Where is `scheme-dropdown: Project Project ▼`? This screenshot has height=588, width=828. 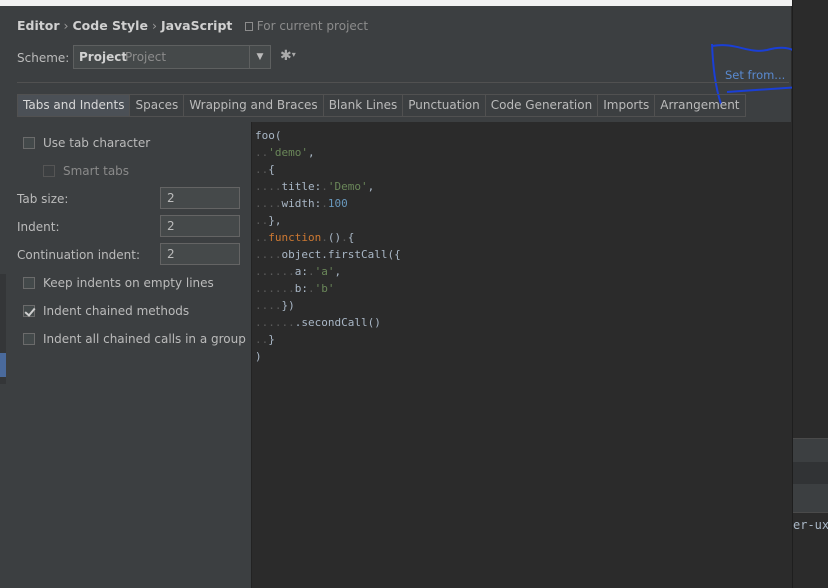
scheme-dropdown: Project Project ▼ is located at coordinates (172, 57).